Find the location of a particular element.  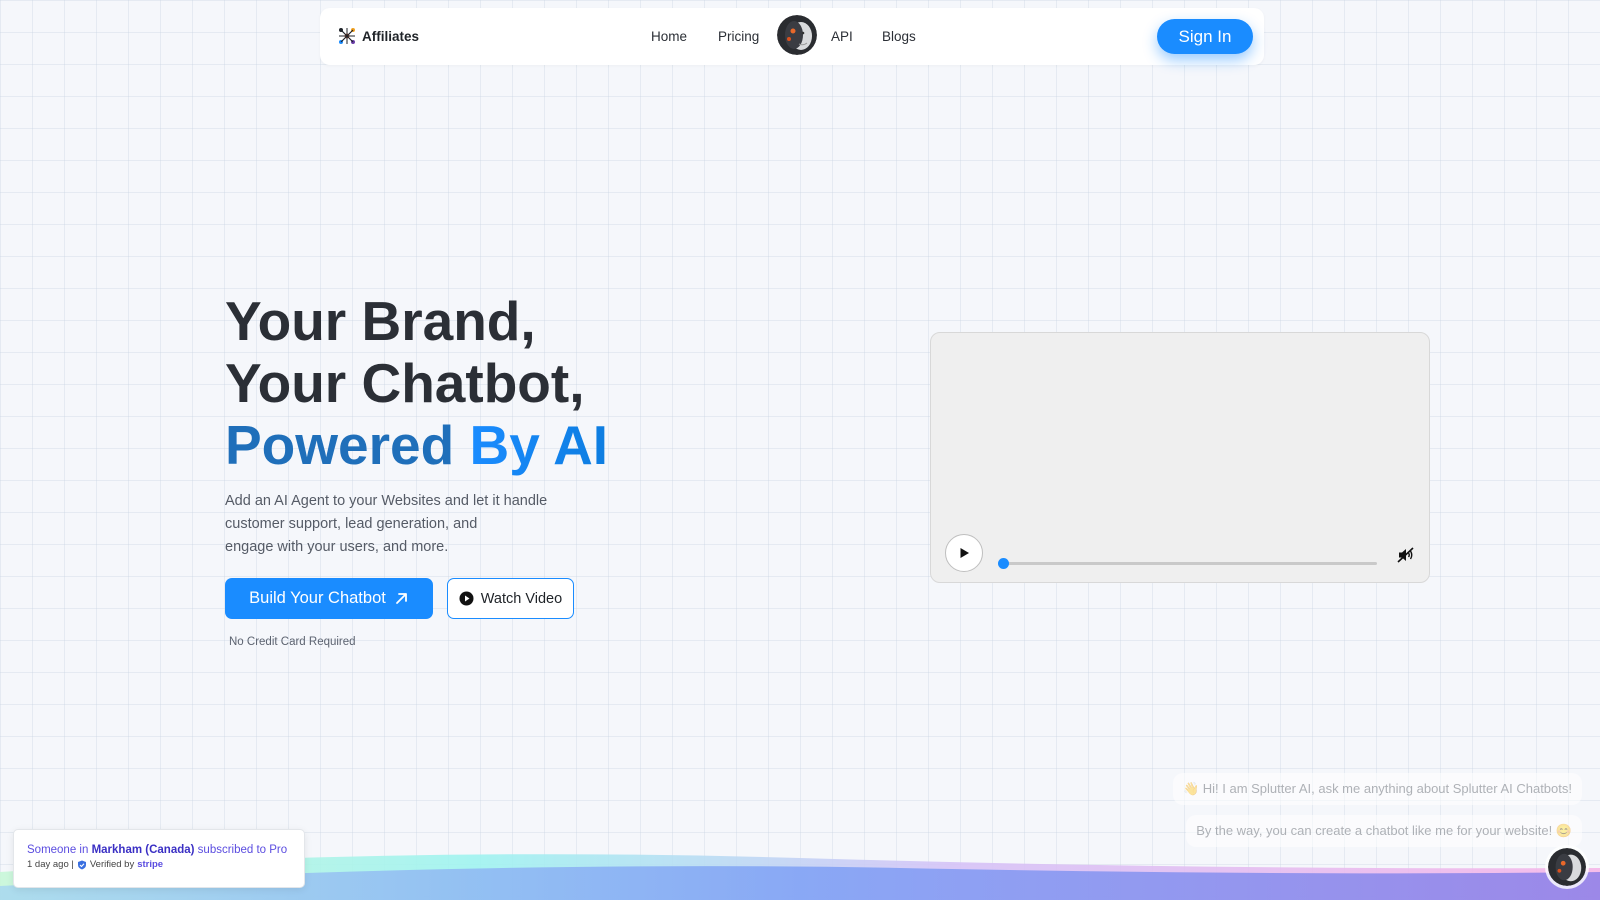

watch-video-button: Watch Video is located at coordinates (510, 598).